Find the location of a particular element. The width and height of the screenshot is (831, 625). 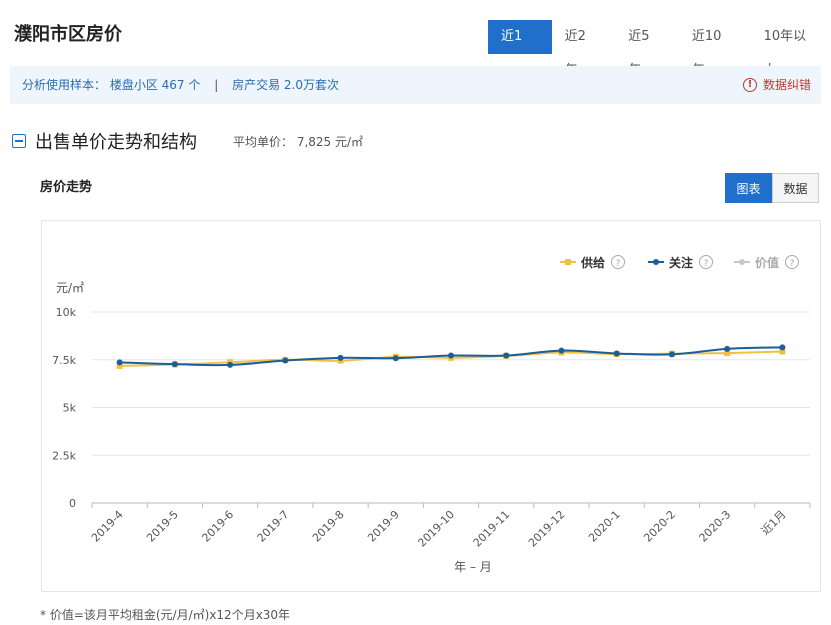

x-tick-label: 2019-6 is located at coordinates (217, 526).